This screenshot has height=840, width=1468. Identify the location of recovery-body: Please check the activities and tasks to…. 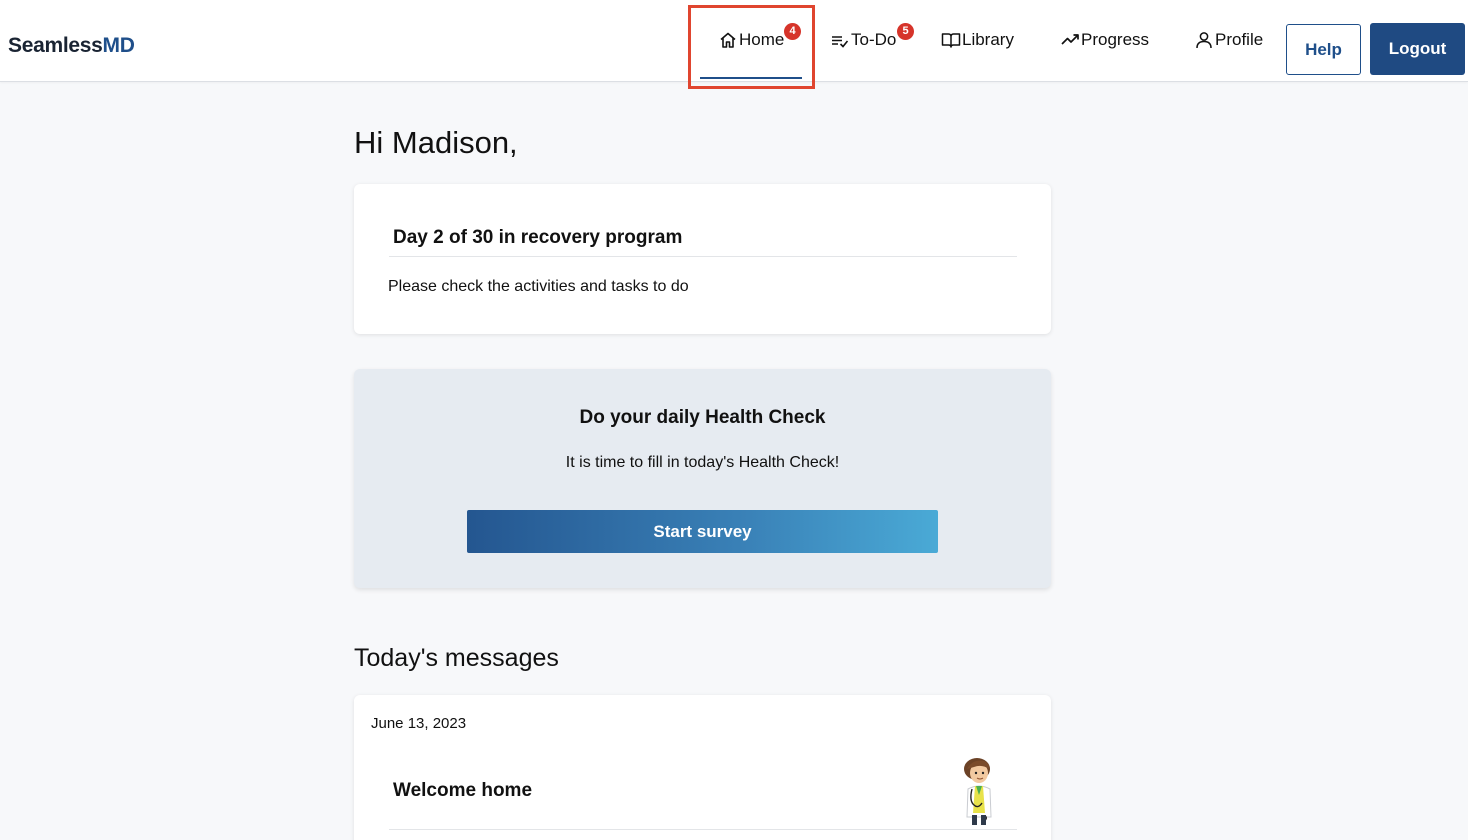
(538, 286).